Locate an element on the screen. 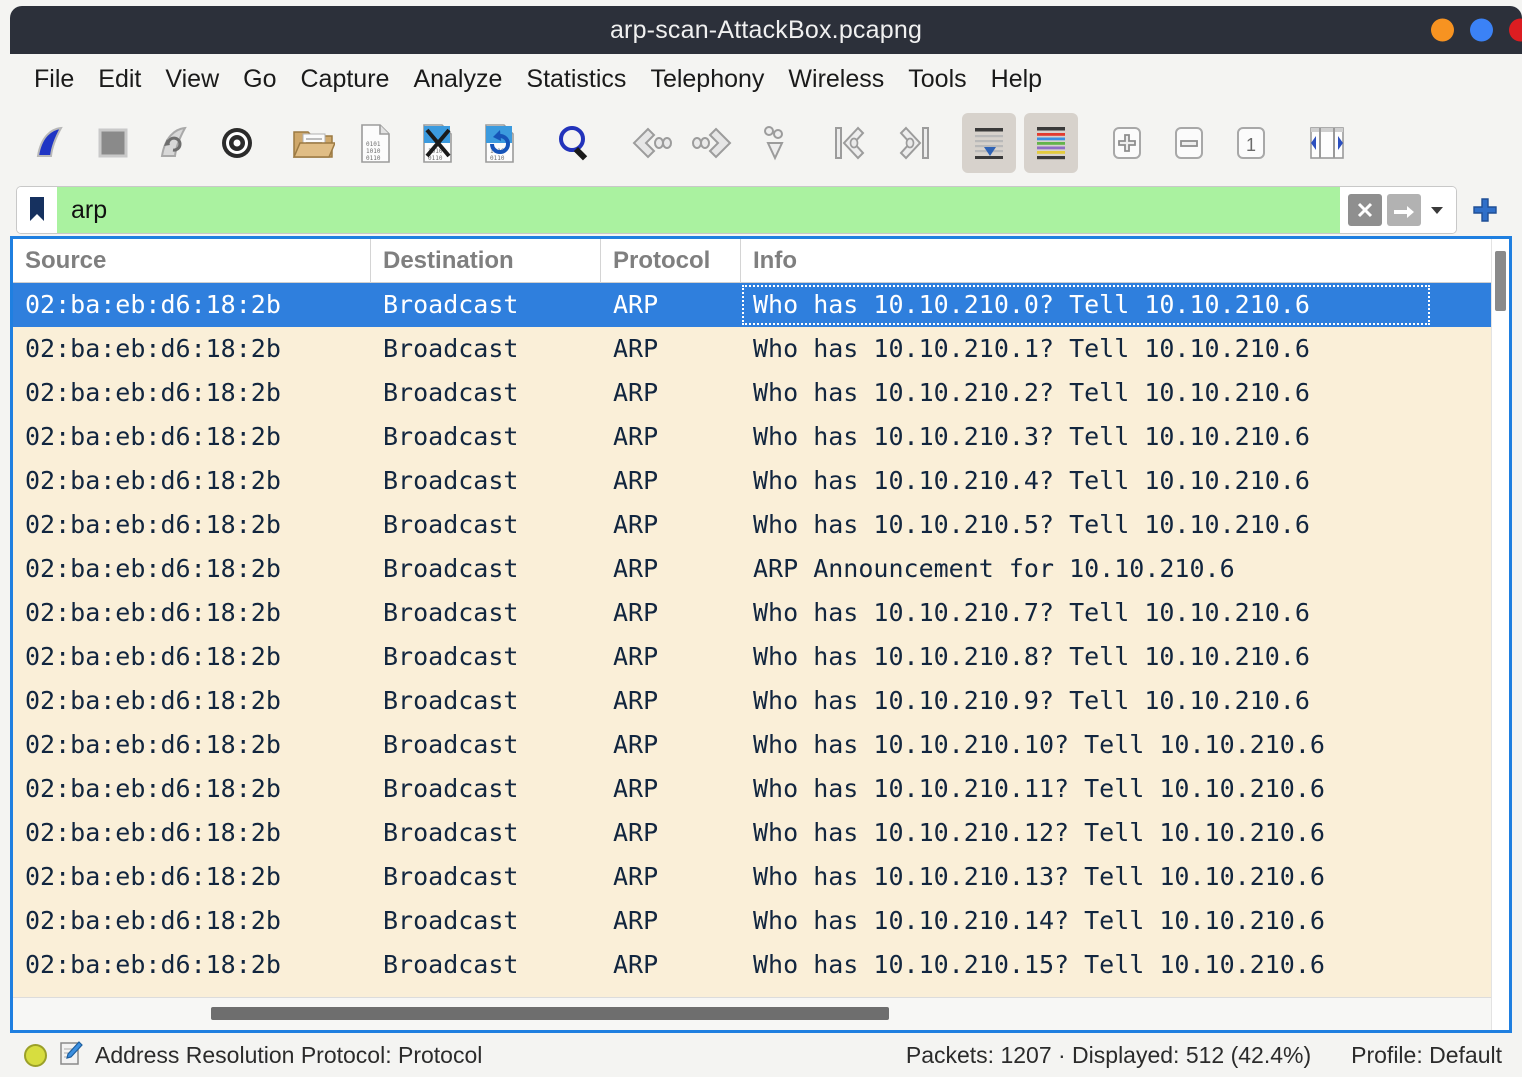  go-back-icon is located at coordinates (651, 143).